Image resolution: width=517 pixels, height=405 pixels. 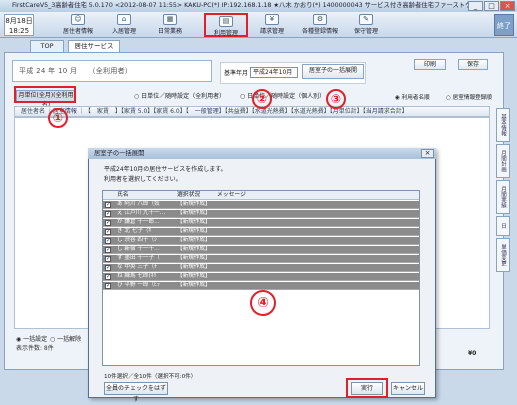 I want to click on invoice-icon: ¥, so click(x=272, y=19).